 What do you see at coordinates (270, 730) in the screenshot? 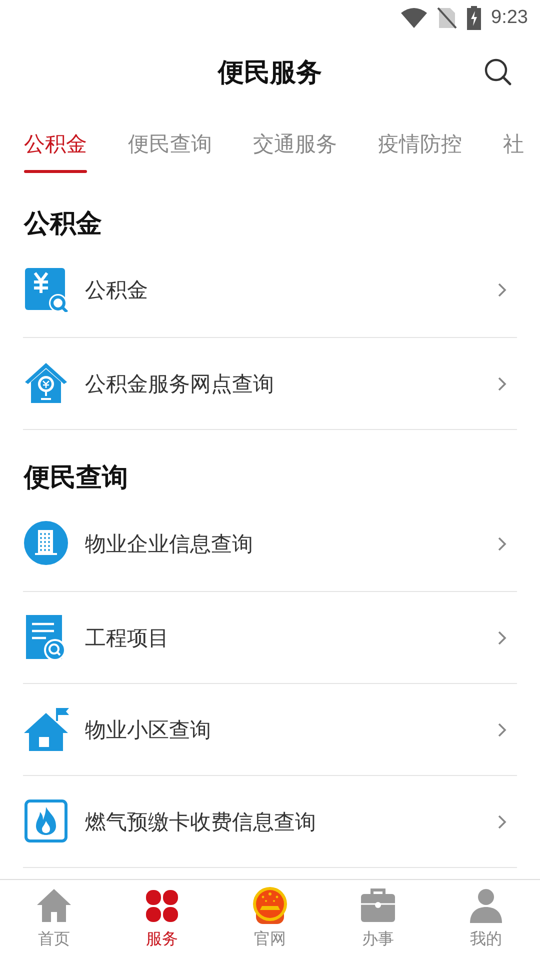
I see `list-item: 物业小区查询` at bounding box center [270, 730].